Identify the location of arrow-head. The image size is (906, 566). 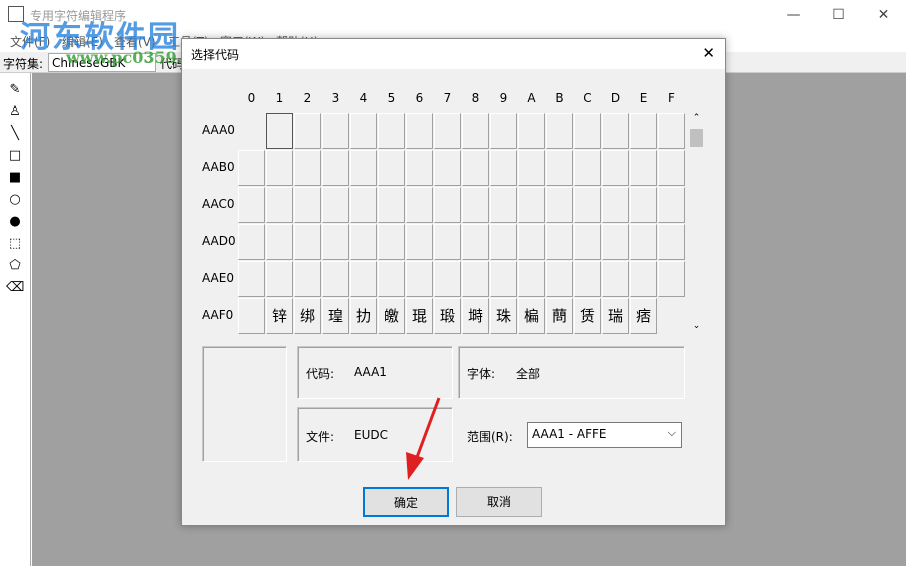
(415, 466).